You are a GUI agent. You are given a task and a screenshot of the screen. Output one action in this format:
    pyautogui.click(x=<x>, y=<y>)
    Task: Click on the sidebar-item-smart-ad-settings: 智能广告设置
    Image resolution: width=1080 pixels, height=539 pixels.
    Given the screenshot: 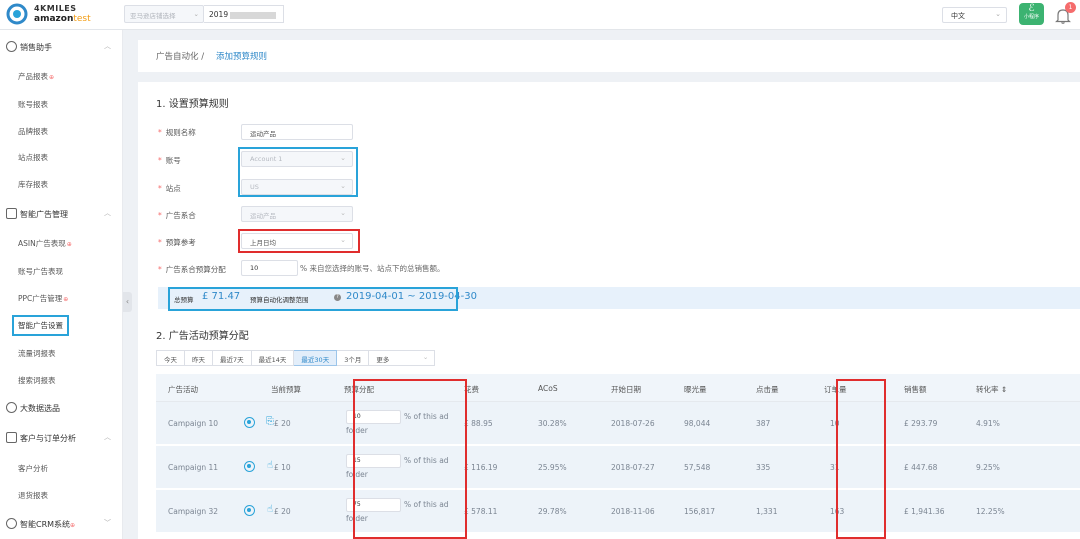 What is the action you would take?
    pyautogui.click(x=40, y=325)
    